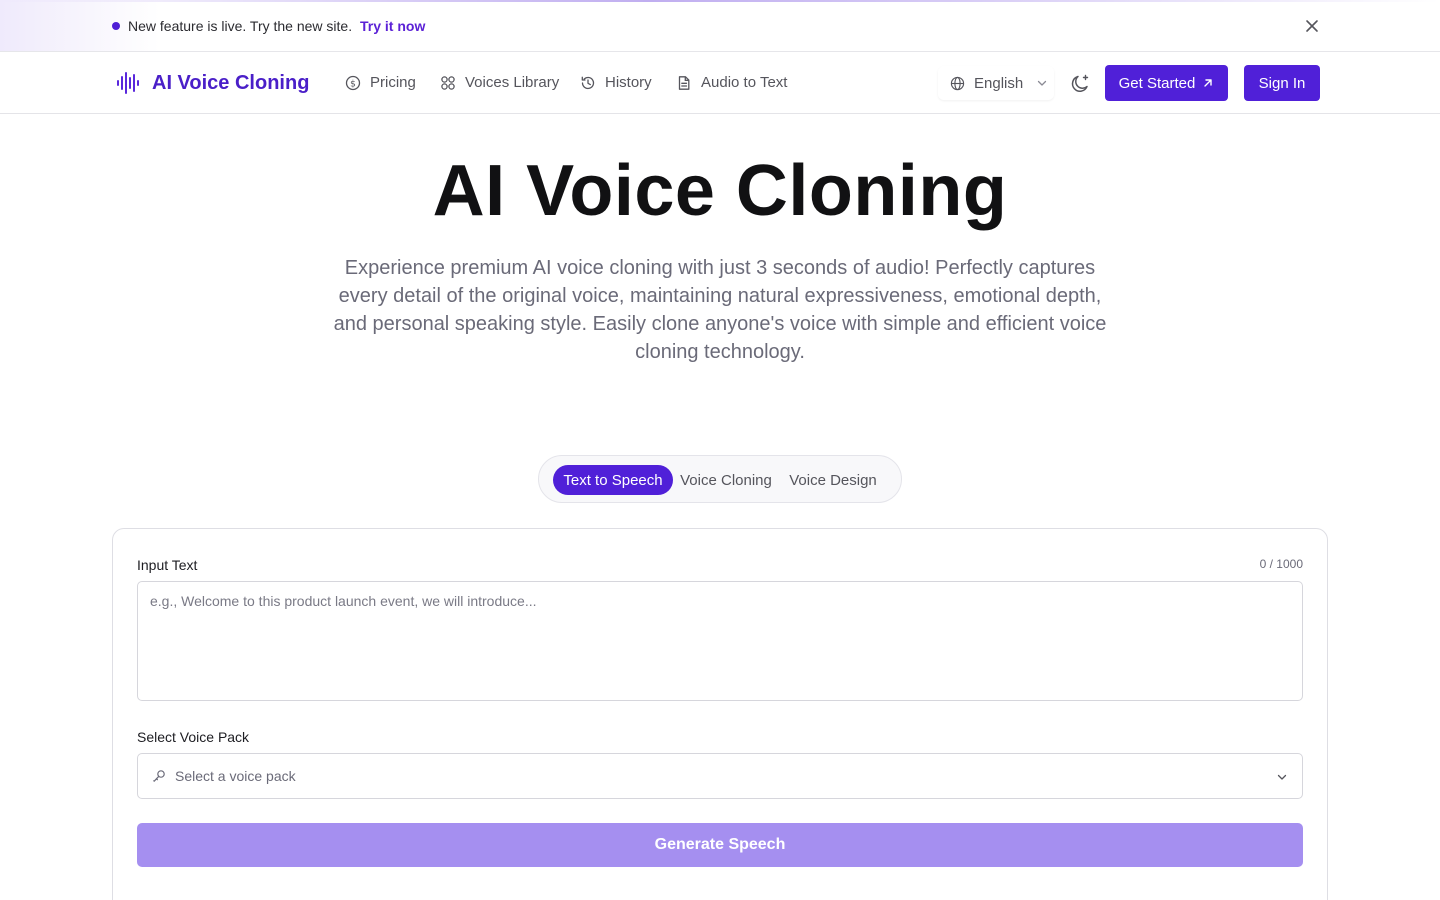  I want to click on nav-history: History, so click(616, 83).